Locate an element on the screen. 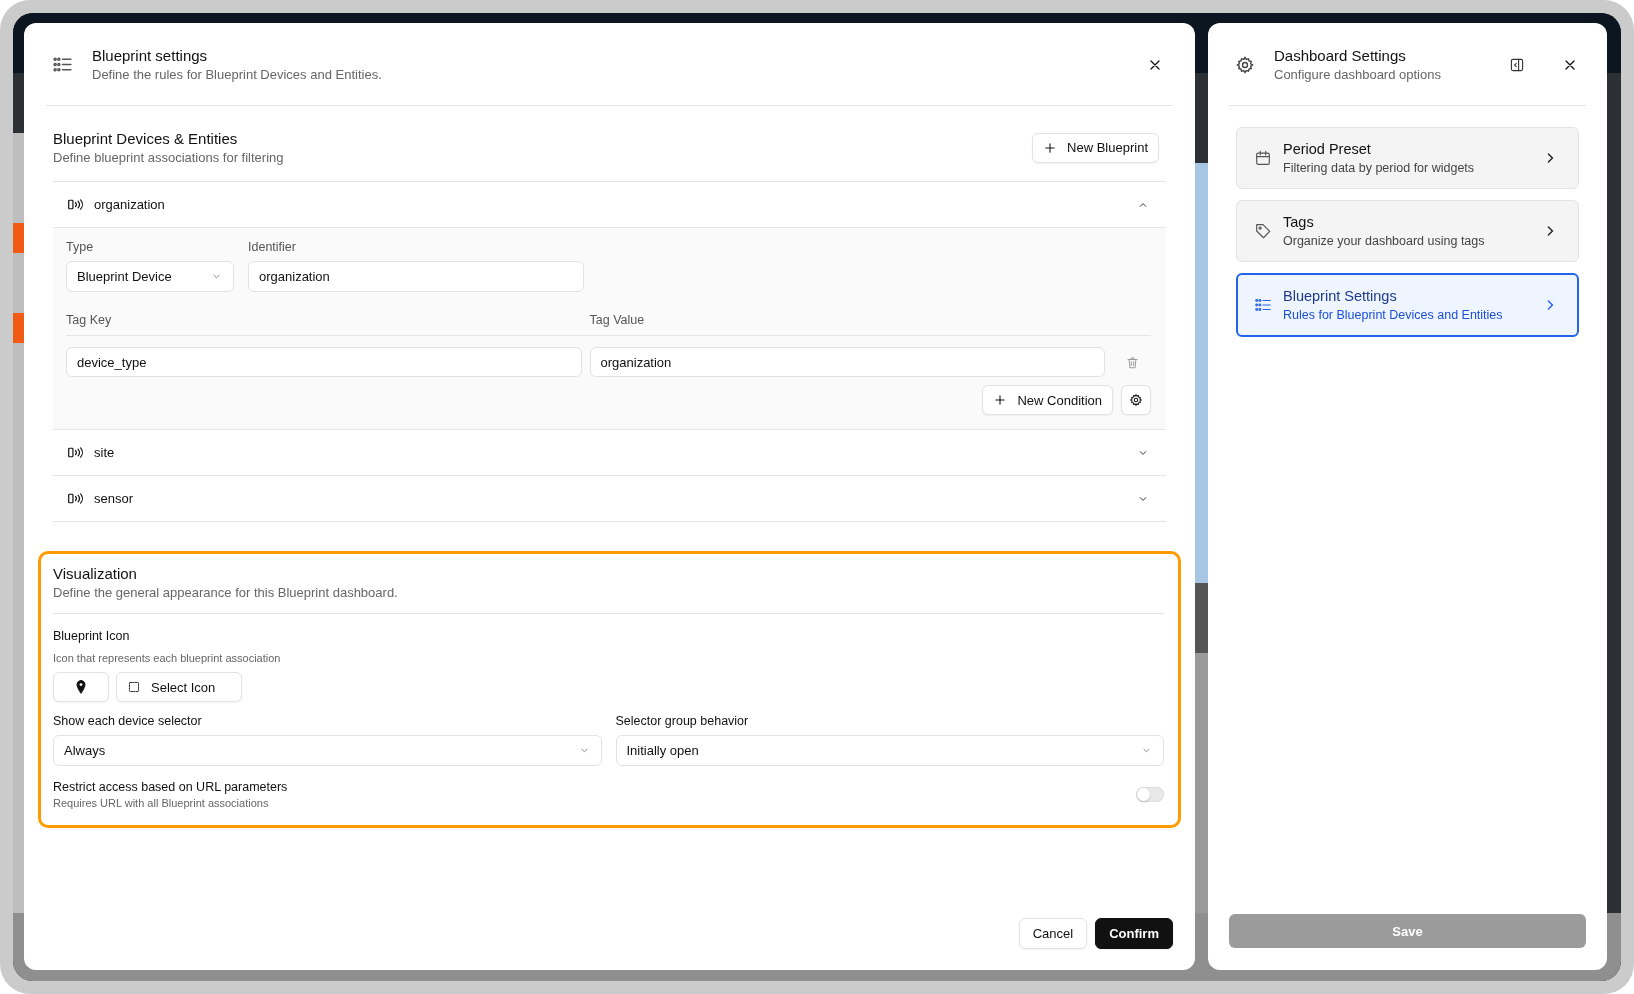 This screenshot has width=1634, height=994. confirm-button: Confirm is located at coordinates (1134, 933).